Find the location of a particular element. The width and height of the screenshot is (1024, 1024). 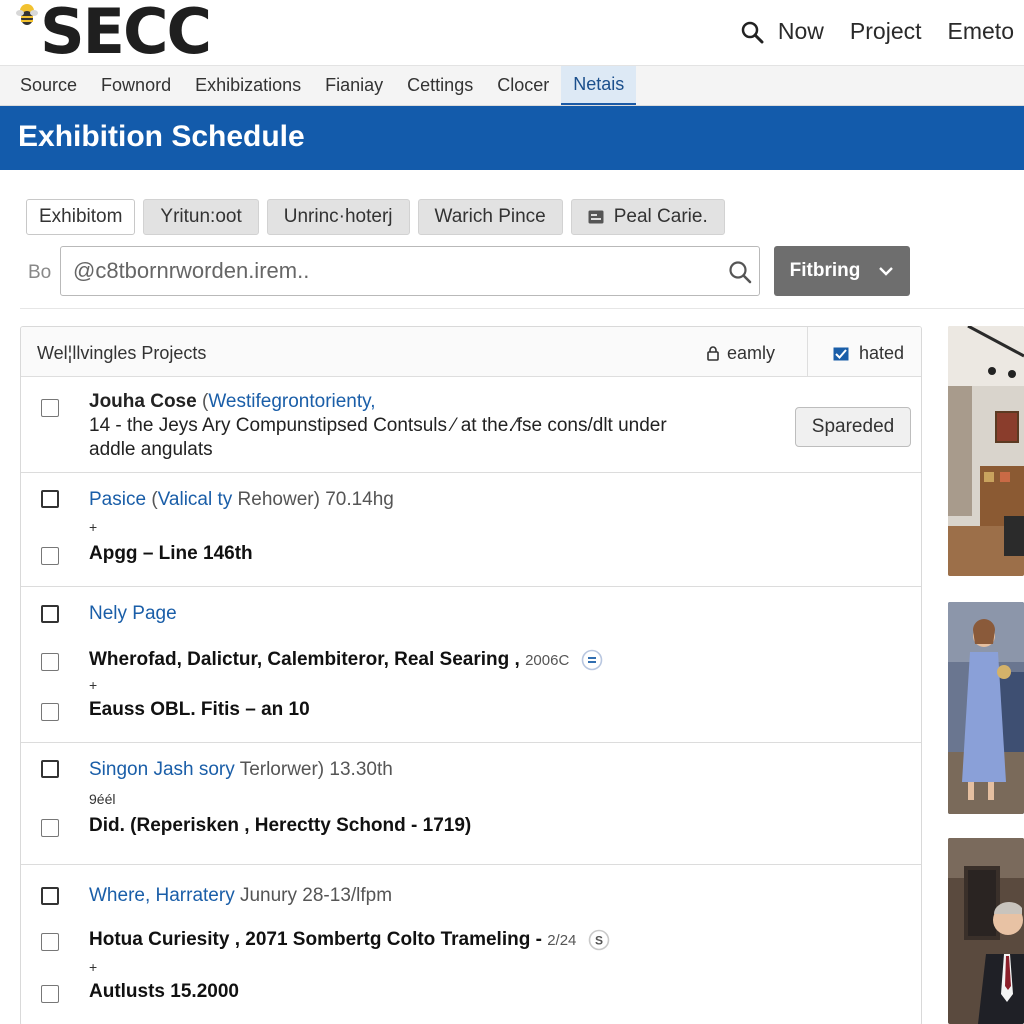

tab-peal-carie: Peal Carie. is located at coordinates (647, 217).